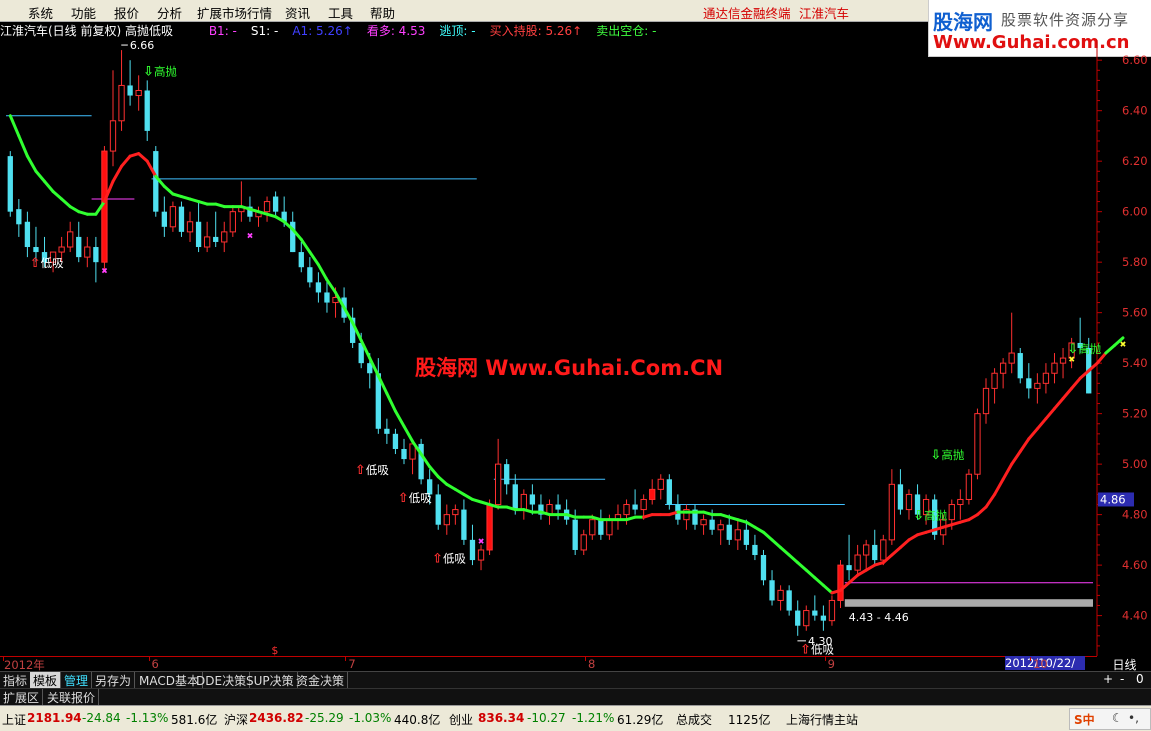 This screenshot has height=731, width=1151. What do you see at coordinates (321, 680) in the screenshot?
I see `tab-fund: 资金决策` at bounding box center [321, 680].